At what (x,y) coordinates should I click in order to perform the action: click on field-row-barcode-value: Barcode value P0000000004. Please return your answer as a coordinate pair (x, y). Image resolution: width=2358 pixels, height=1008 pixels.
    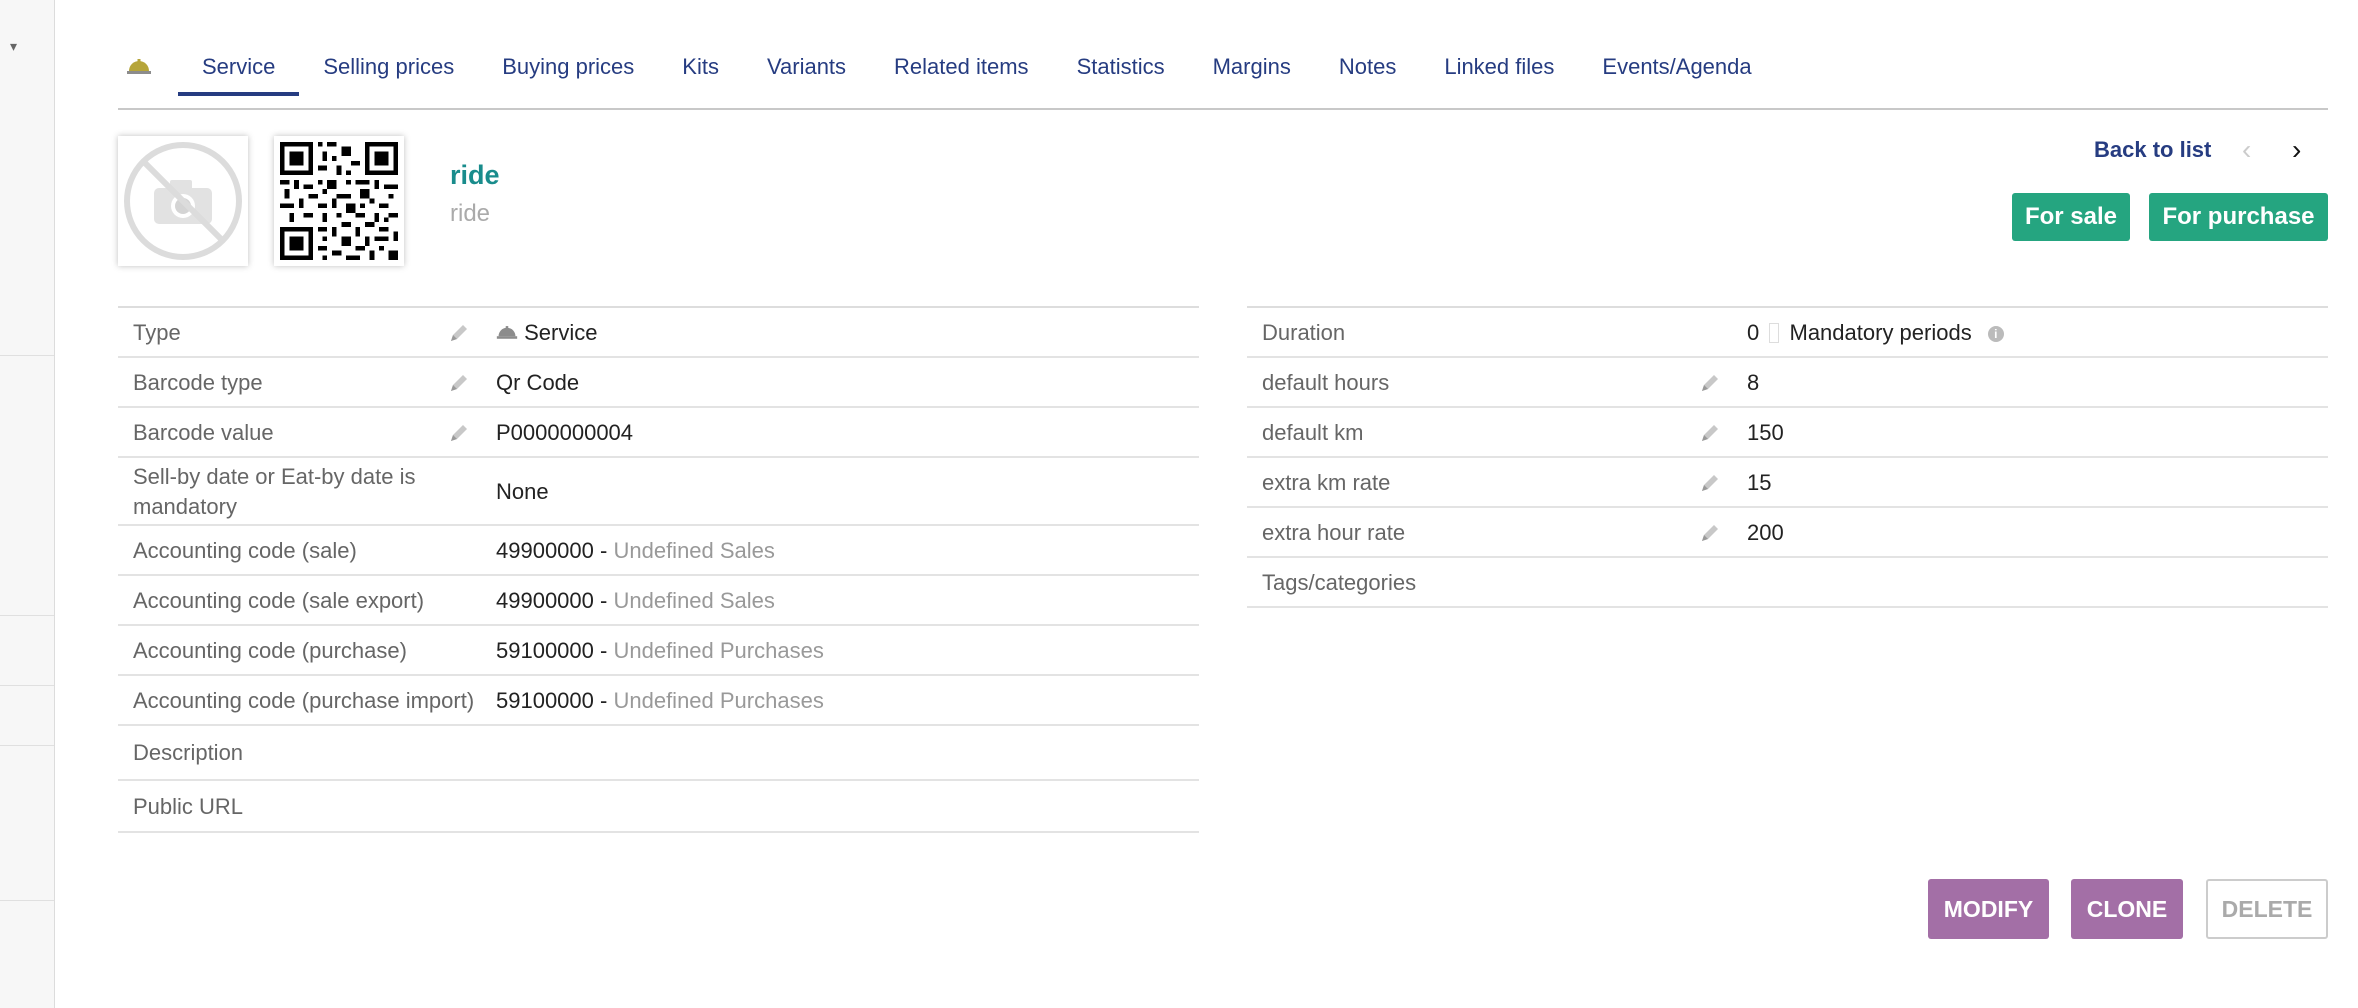
    Looking at the image, I should click on (658, 433).